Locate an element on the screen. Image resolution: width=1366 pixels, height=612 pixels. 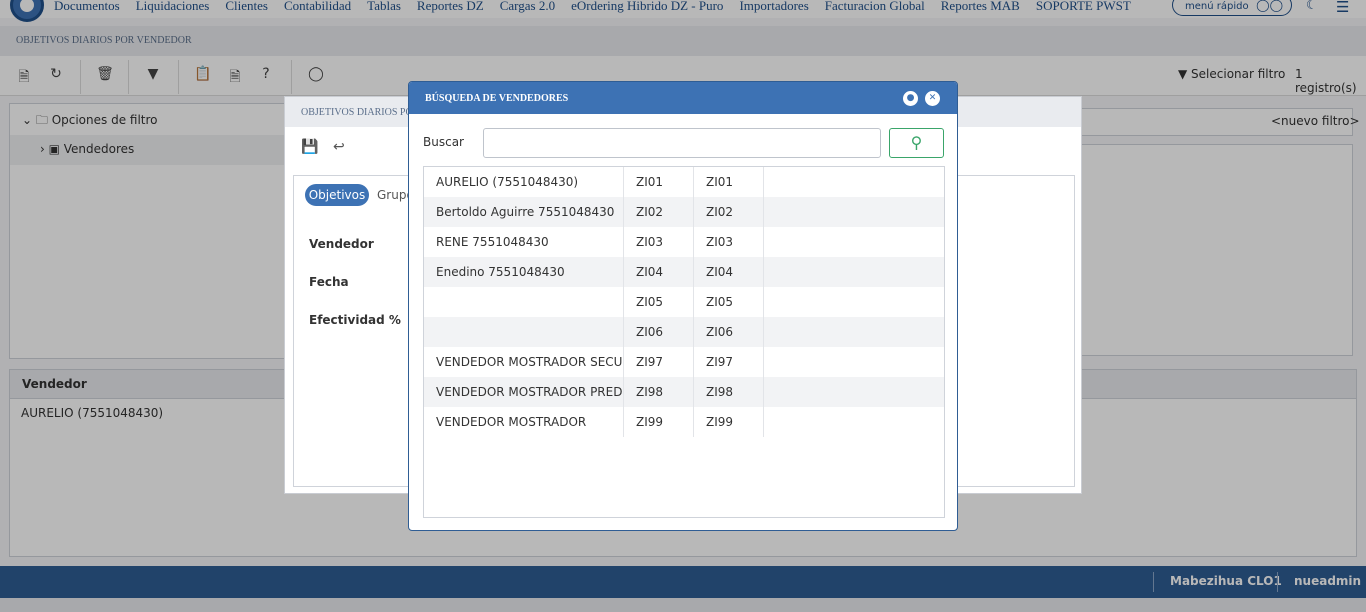
table-row: Bertoldo Aguirre 7551048430 ZI02 ZI02 is located at coordinates (684, 212).